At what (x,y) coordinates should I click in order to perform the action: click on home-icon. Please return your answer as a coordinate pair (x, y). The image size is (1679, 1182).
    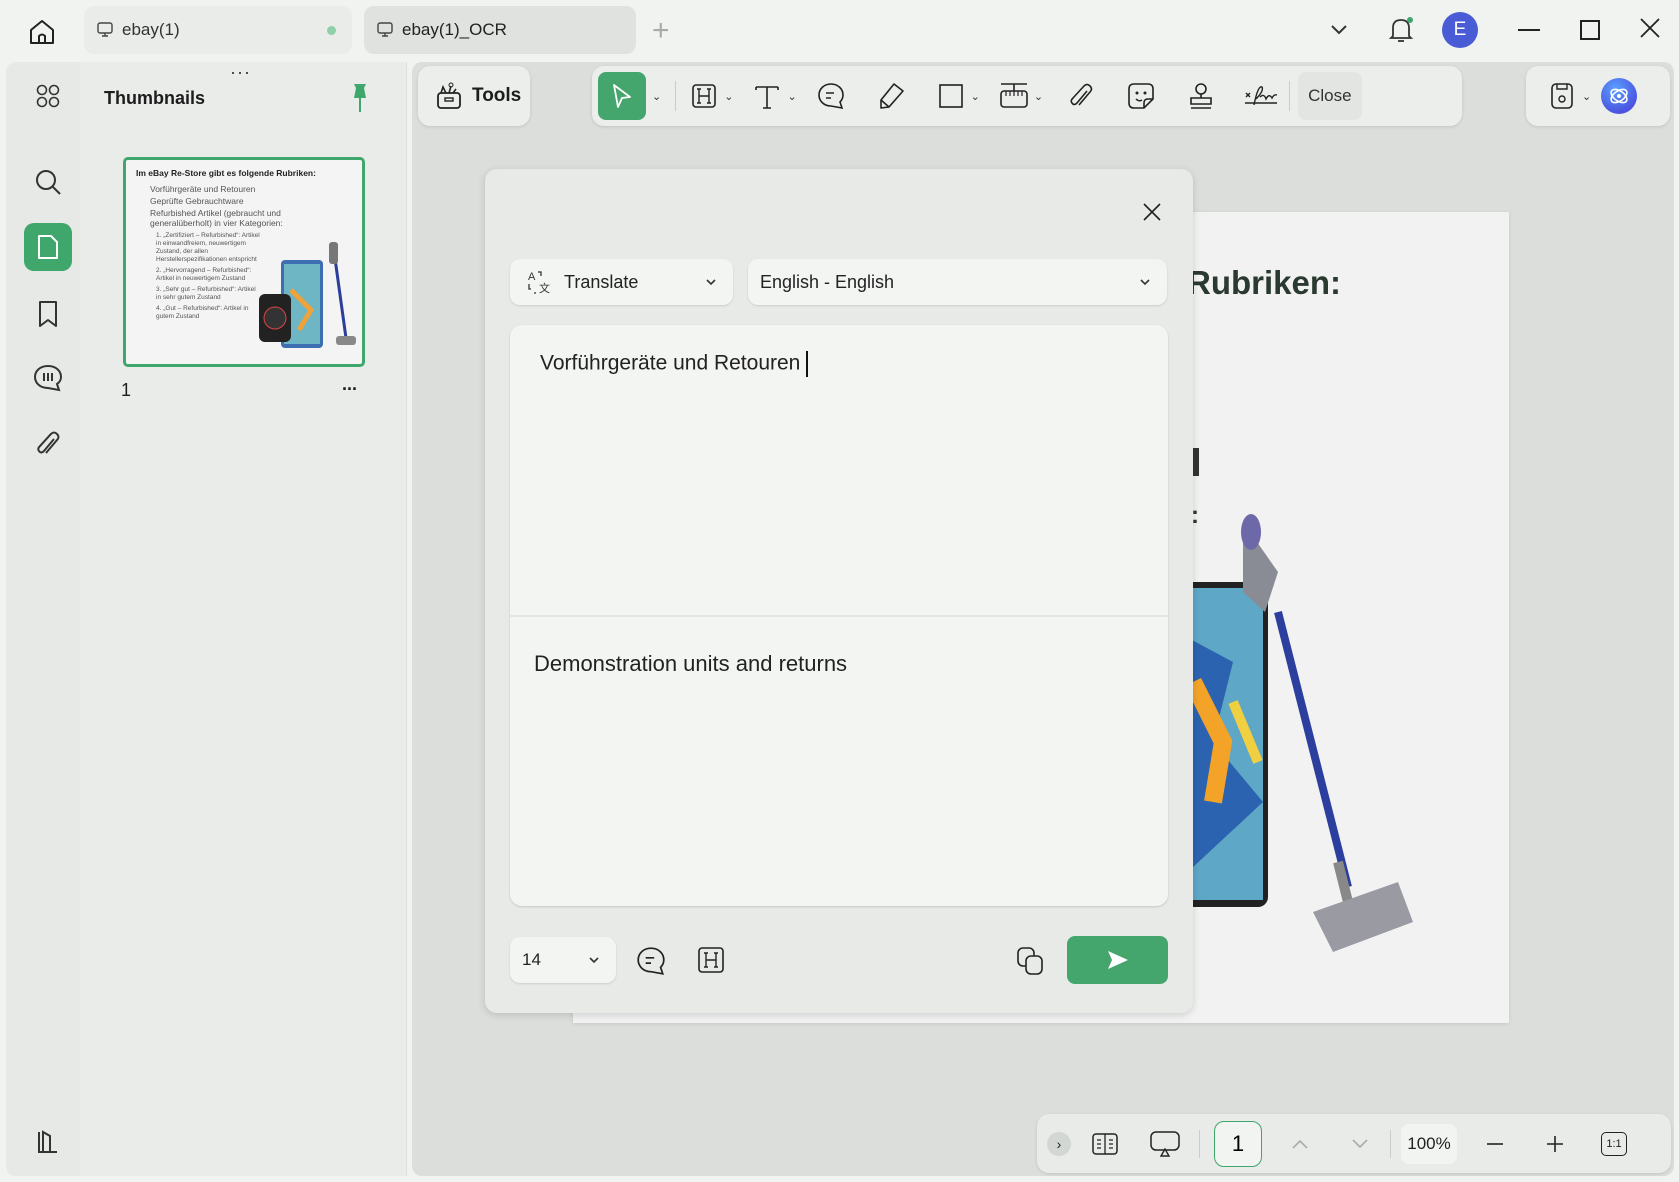
    Looking at the image, I should click on (42, 32).